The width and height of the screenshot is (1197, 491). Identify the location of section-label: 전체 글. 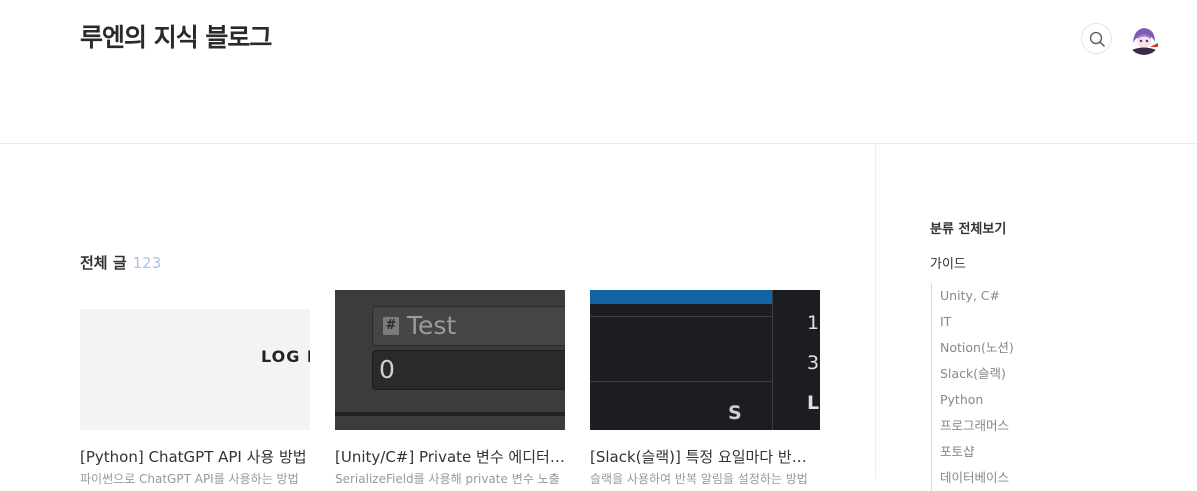
(103, 263).